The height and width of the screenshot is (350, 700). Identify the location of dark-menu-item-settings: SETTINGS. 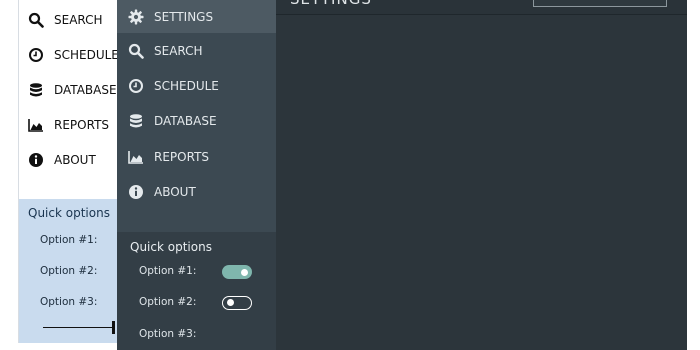
(196, 16).